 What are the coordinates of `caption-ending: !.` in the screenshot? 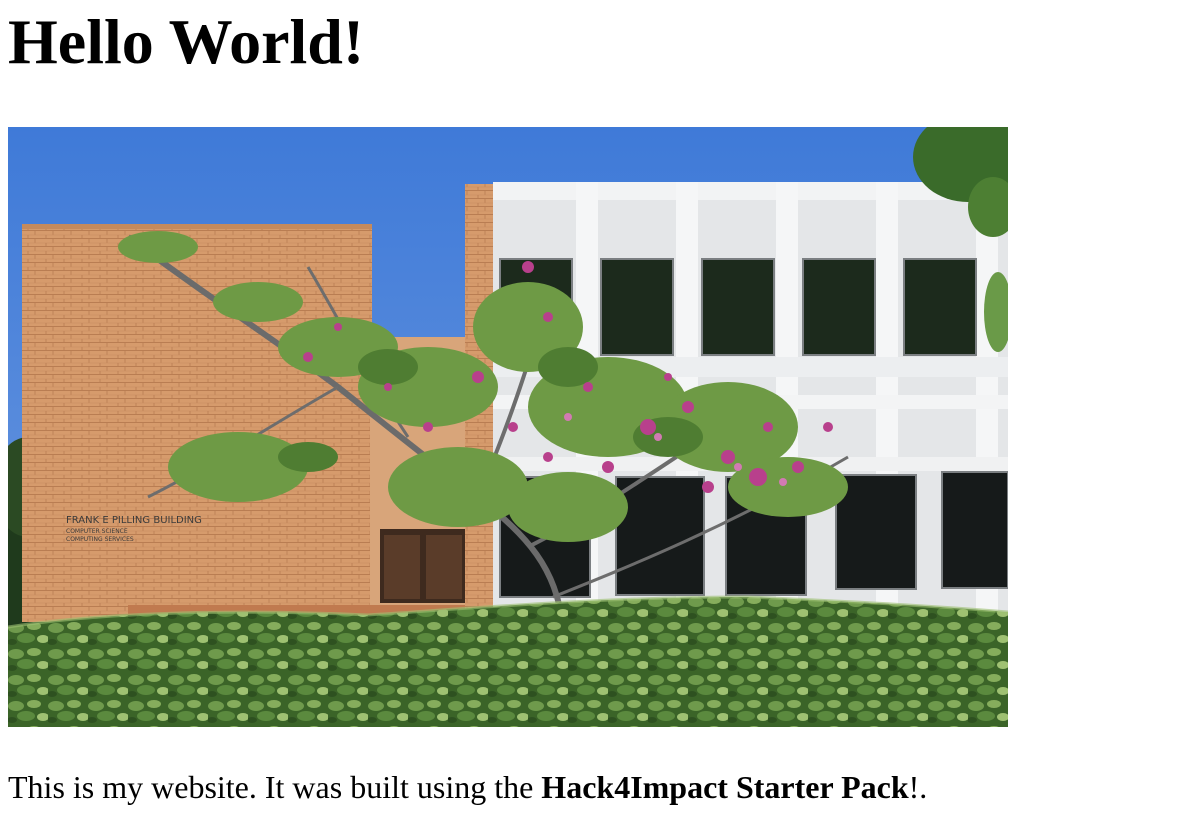 It's located at (918, 787).